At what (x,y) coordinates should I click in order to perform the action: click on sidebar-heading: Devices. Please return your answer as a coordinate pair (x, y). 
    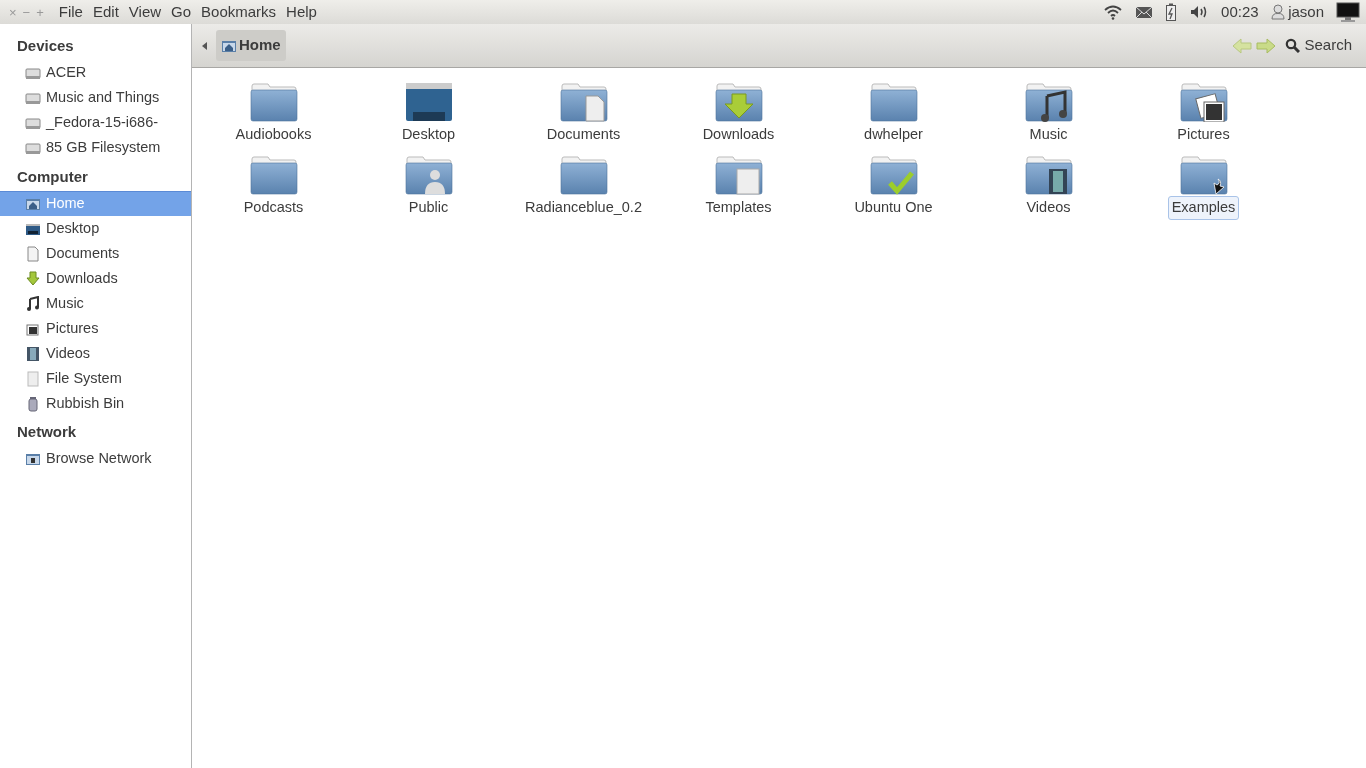
    Looking at the image, I should click on (45, 46).